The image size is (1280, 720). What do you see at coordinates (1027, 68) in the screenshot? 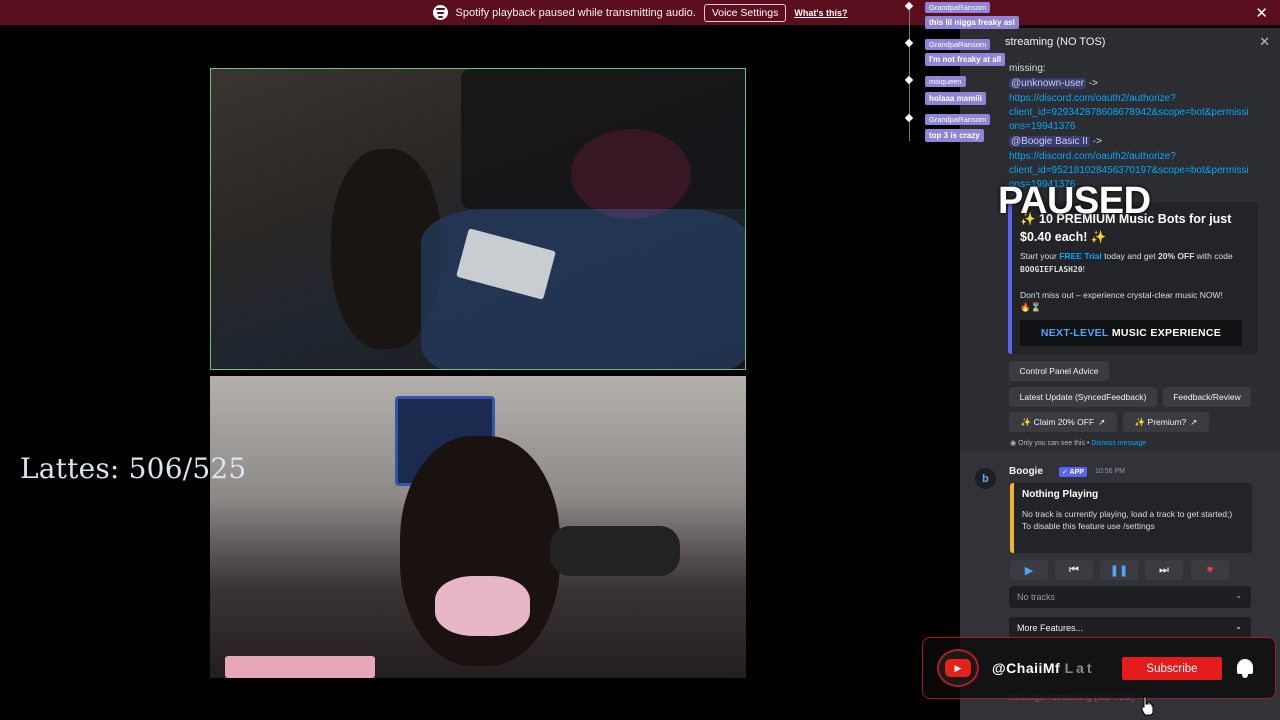
I see `missing-label: missing:` at bounding box center [1027, 68].